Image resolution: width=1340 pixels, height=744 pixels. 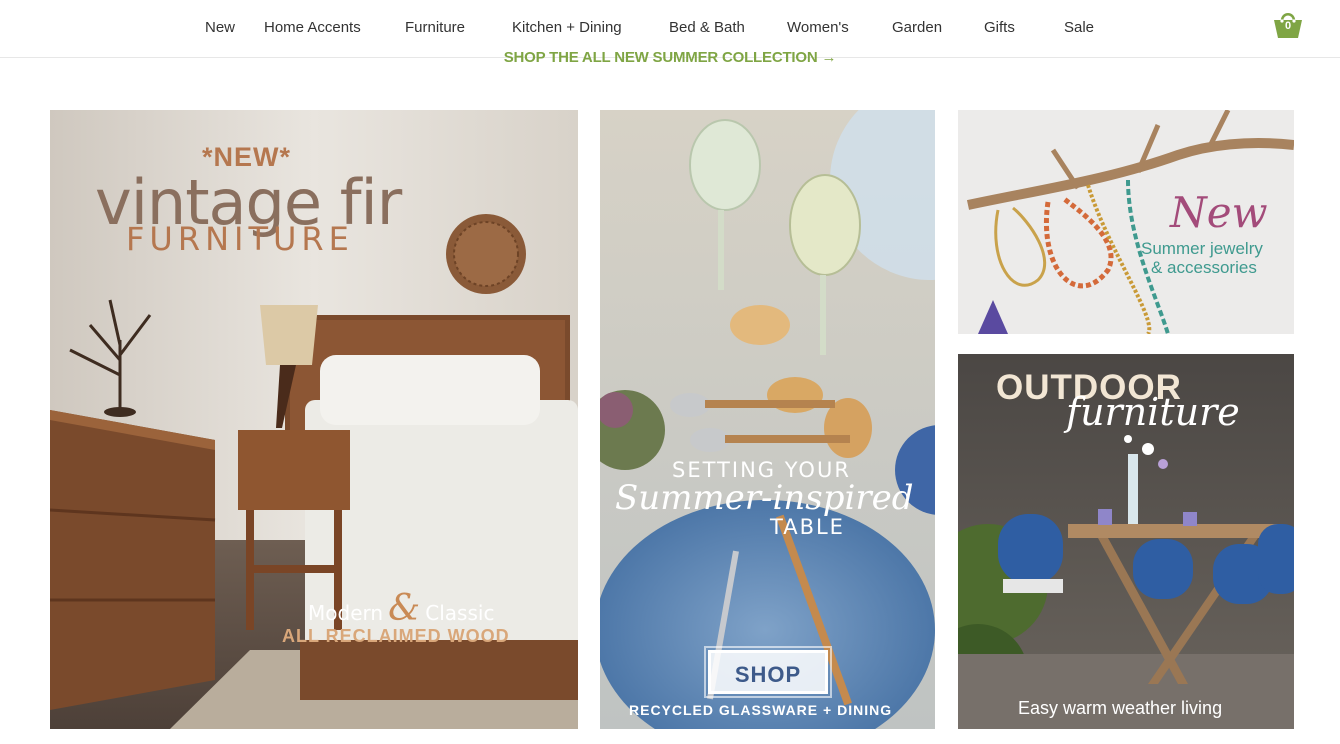 I want to click on tile-line-accessories: & accessories, so click(x=1204, y=267).